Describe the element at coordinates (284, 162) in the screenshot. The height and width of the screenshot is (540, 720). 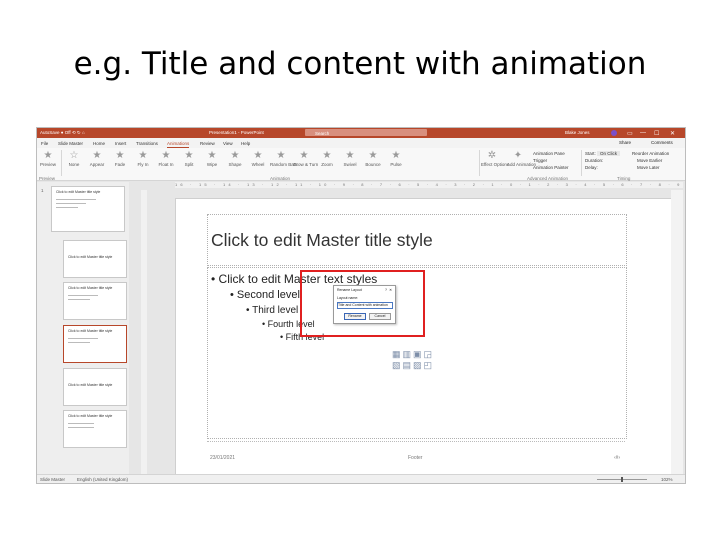
I see `effect-random-bars: ★ Random Bars` at that location.